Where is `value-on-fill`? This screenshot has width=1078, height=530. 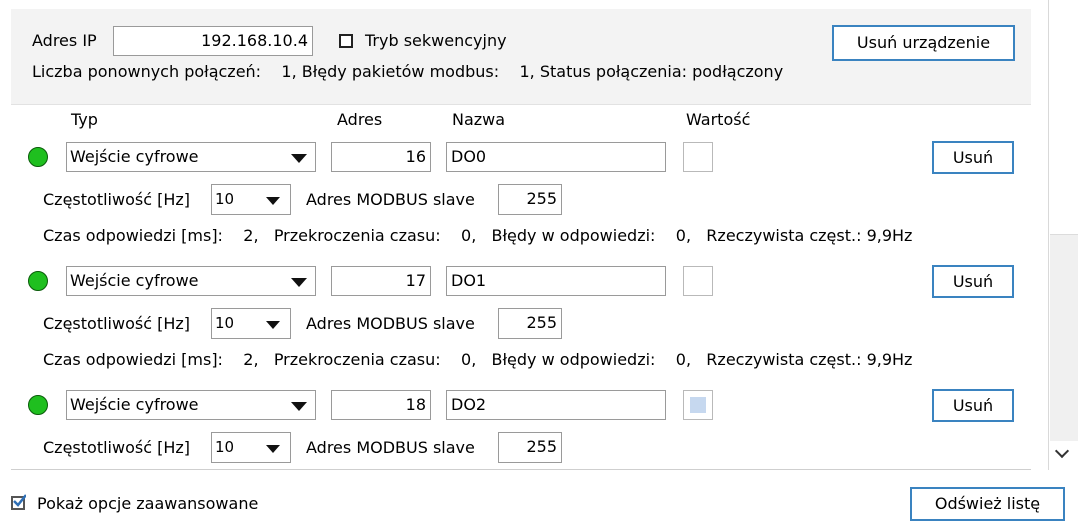
value-on-fill is located at coordinates (698, 405).